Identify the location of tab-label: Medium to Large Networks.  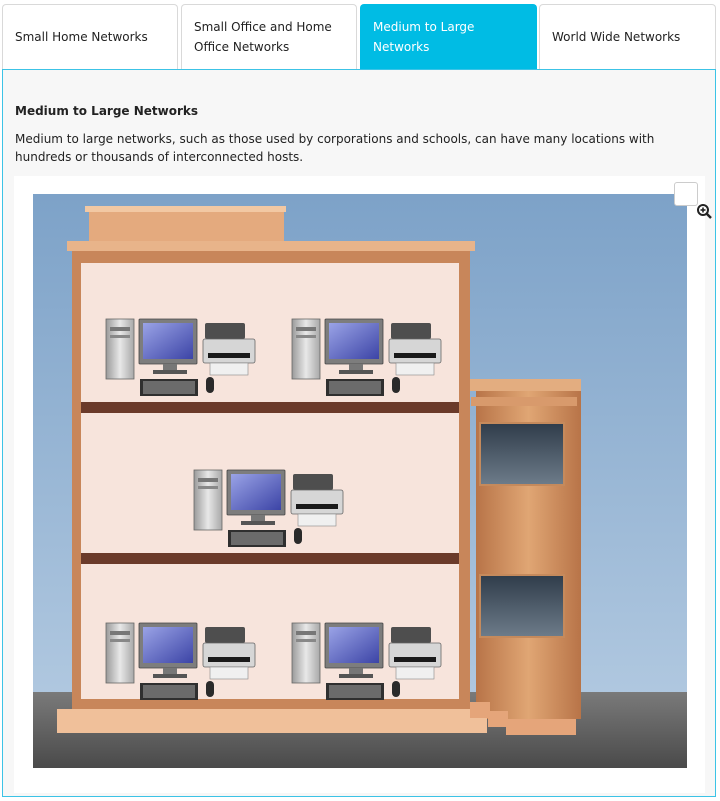
(424, 37).